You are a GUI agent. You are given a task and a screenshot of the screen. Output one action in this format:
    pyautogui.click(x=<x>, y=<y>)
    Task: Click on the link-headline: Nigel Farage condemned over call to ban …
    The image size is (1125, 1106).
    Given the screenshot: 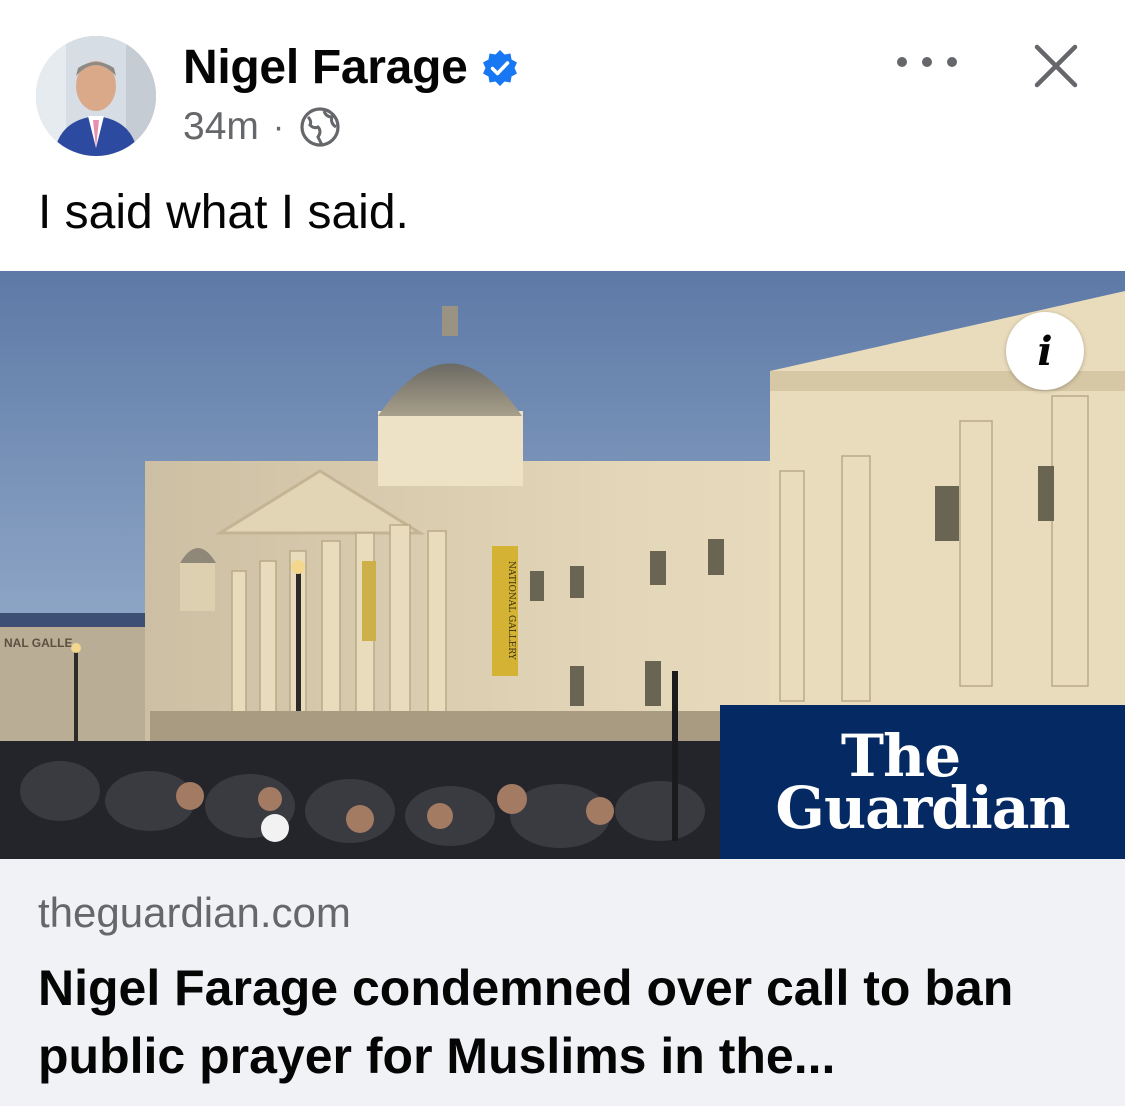 What is the action you would take?
    pyautogui.click(x=568, y=1022)
    